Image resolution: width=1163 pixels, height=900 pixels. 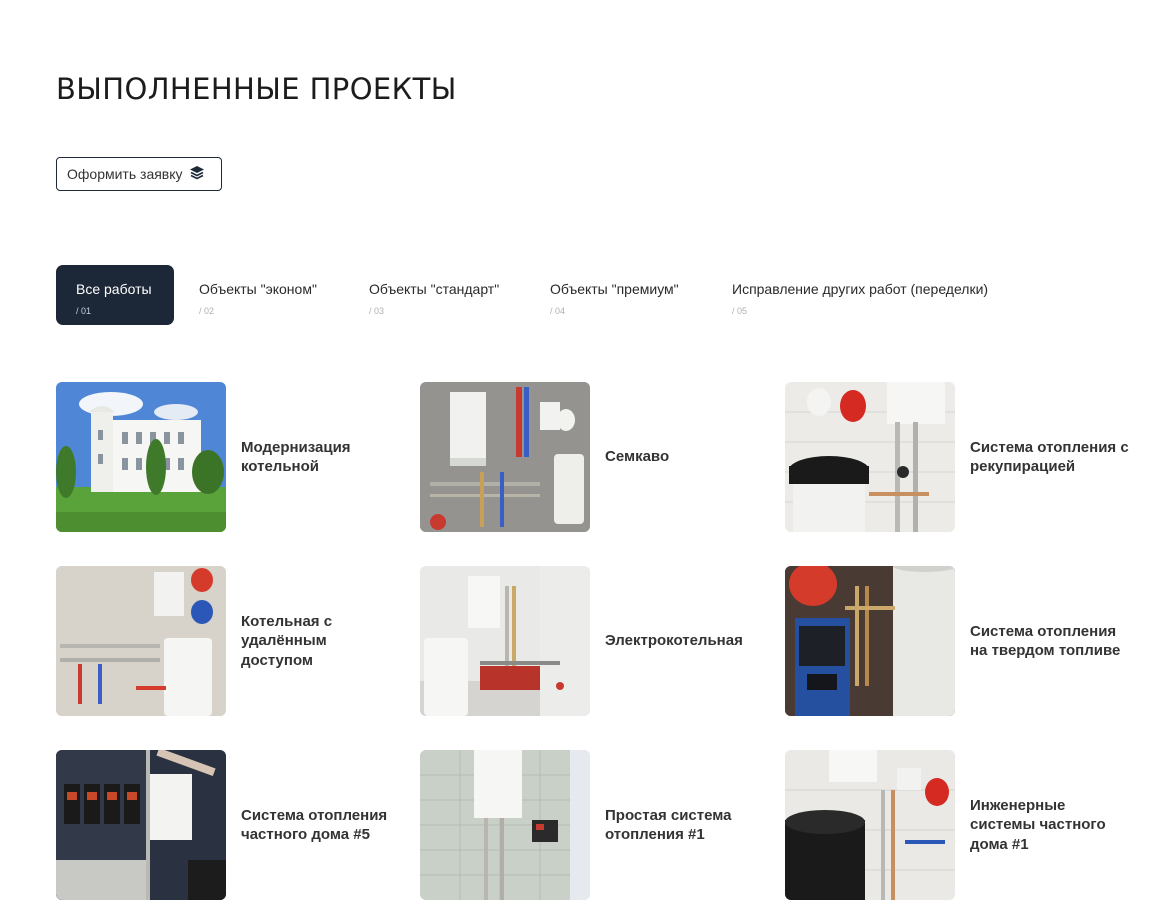 I want to click on project-photo-boiler-room, so click(x=505, y=457).